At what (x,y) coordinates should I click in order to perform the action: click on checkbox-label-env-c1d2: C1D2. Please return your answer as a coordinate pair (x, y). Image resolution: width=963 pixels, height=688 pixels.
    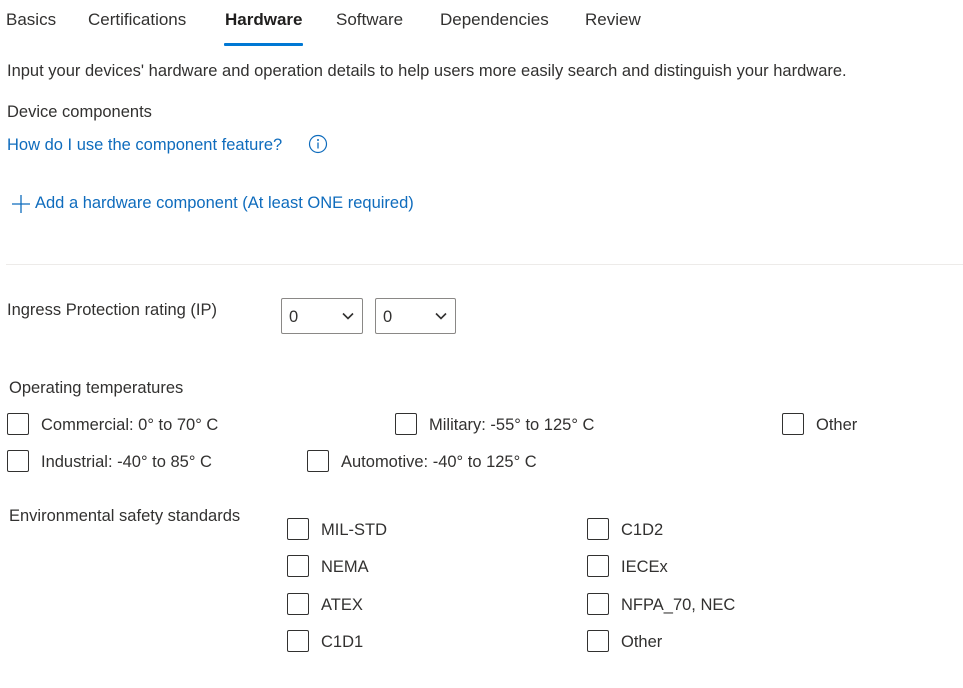
    Looking at the image, I should click on (642, 530).